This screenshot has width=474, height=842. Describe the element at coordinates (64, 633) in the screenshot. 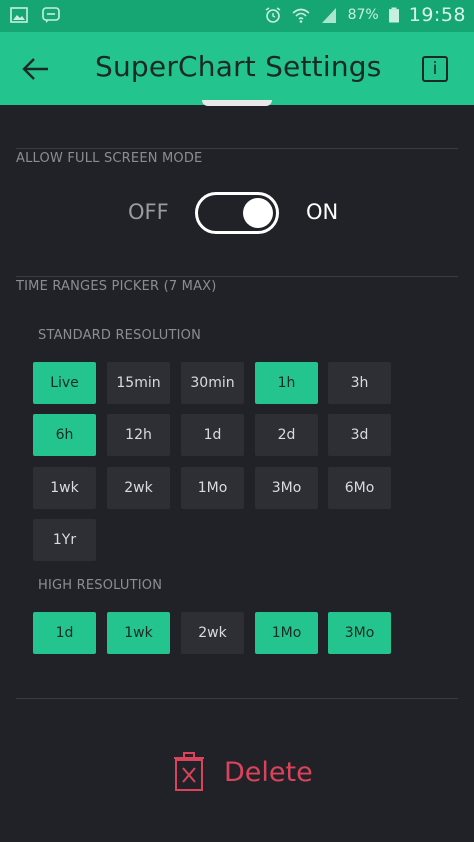

I see `hires-chip-1d: 1d` at that location.